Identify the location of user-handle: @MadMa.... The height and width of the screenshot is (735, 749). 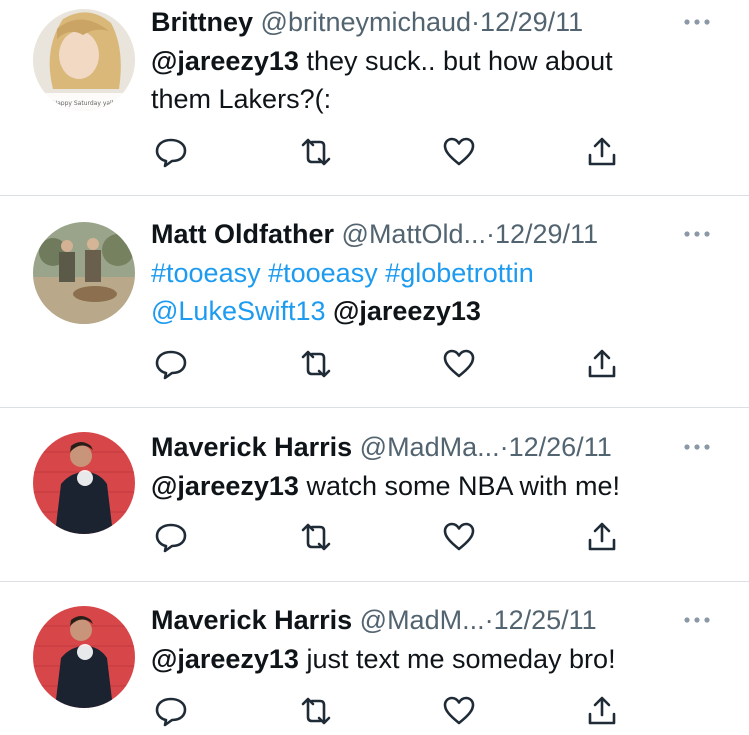
(430, 447).